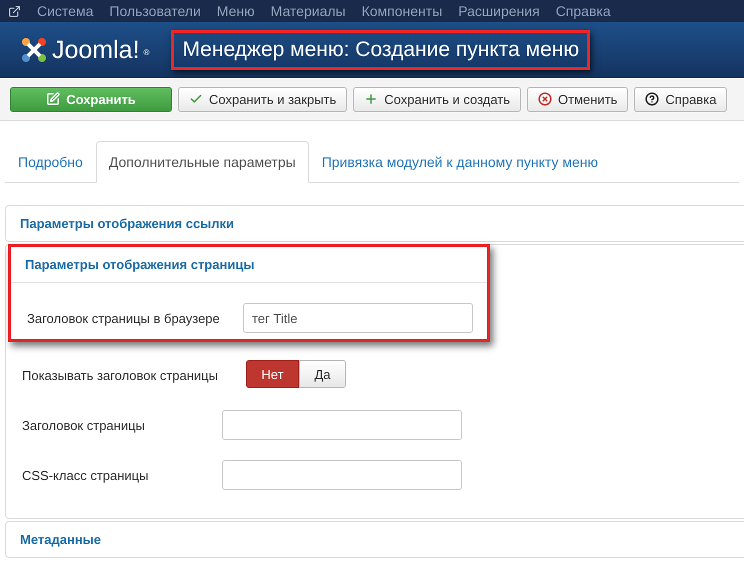 The height and width of the screenshot is (564, 744). Describe the element at coordinates (681, 99) in the screenshot. I see `toolbar-button: Справка` at that location.